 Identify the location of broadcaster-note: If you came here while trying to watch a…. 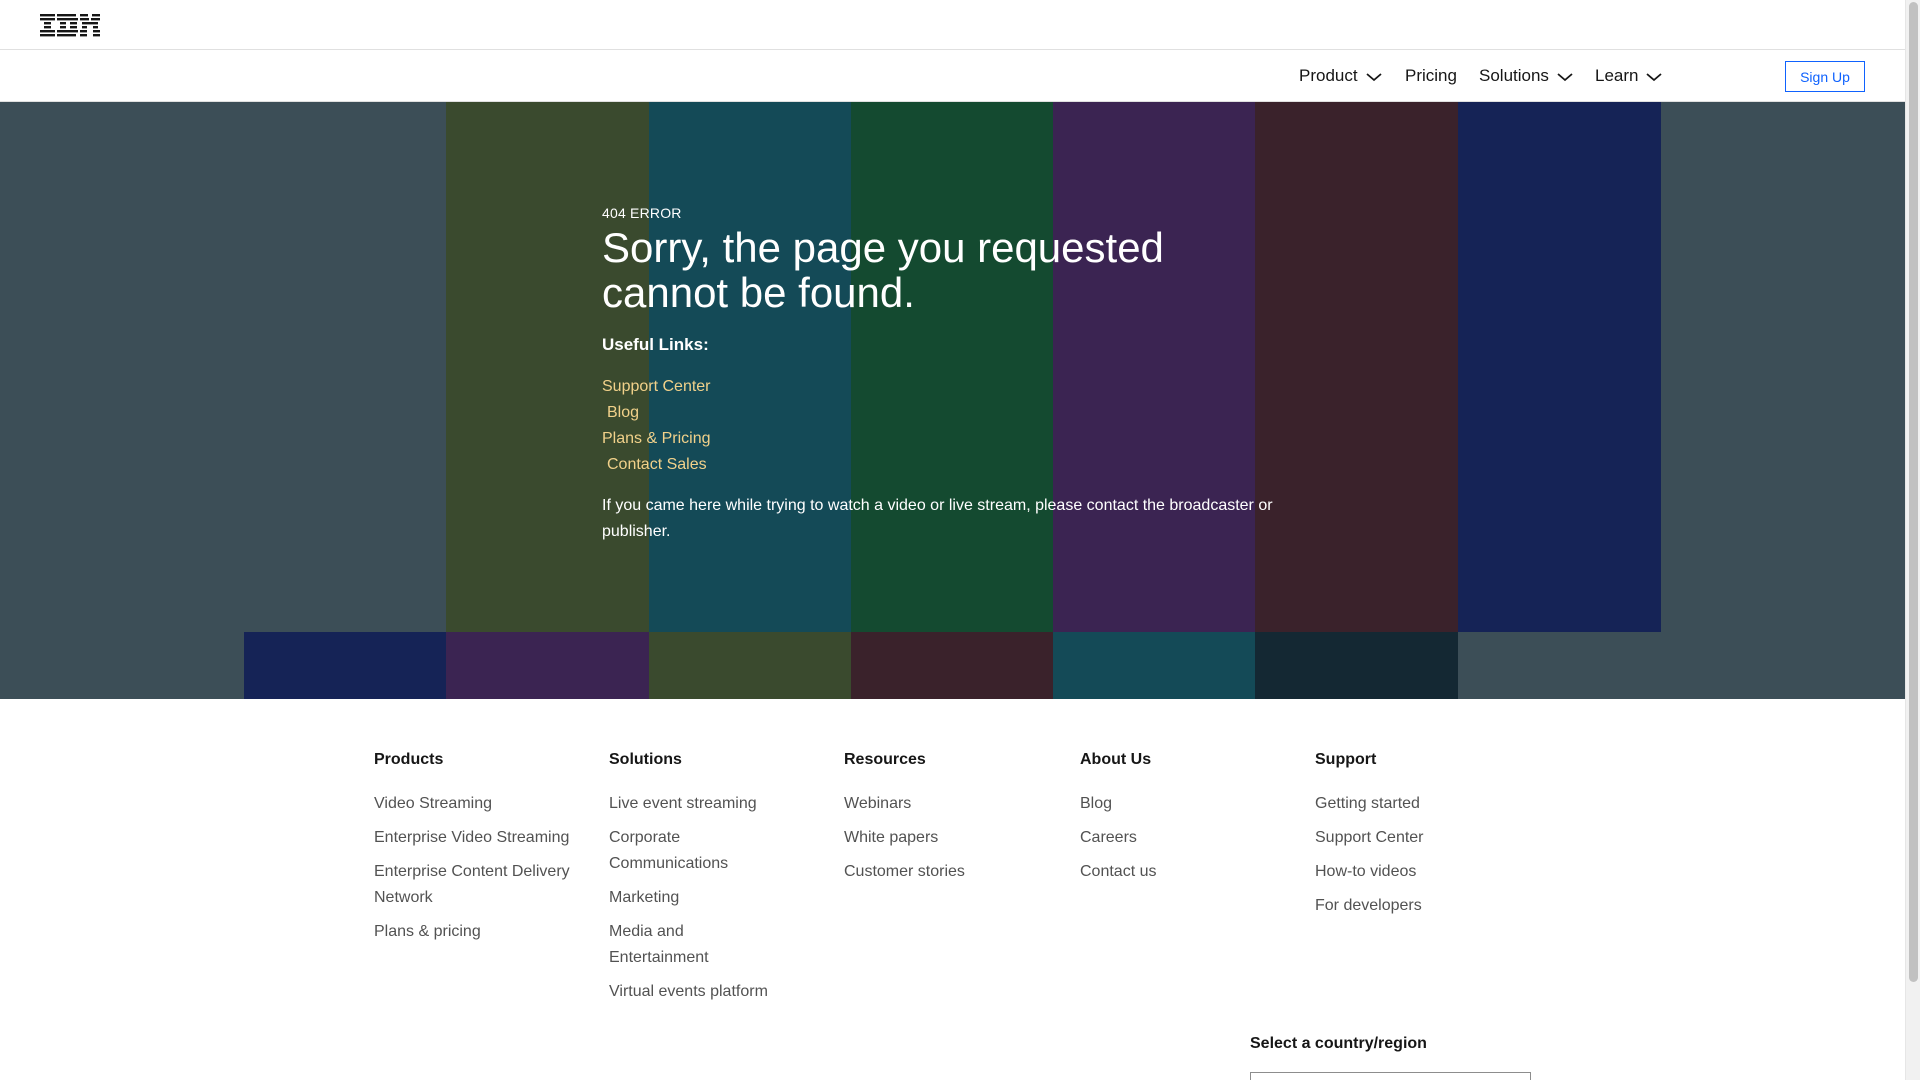
(937, 518).